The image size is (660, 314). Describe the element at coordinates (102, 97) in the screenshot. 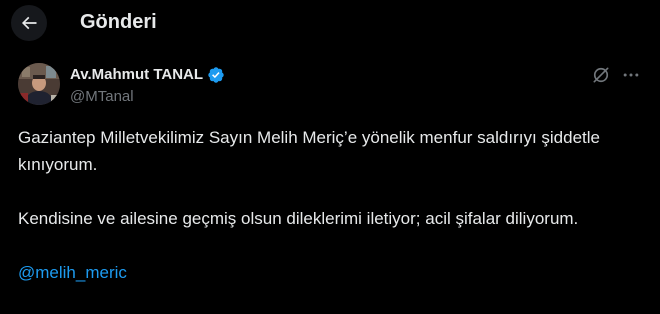

I see `author-handle: @MTanal` at that location.